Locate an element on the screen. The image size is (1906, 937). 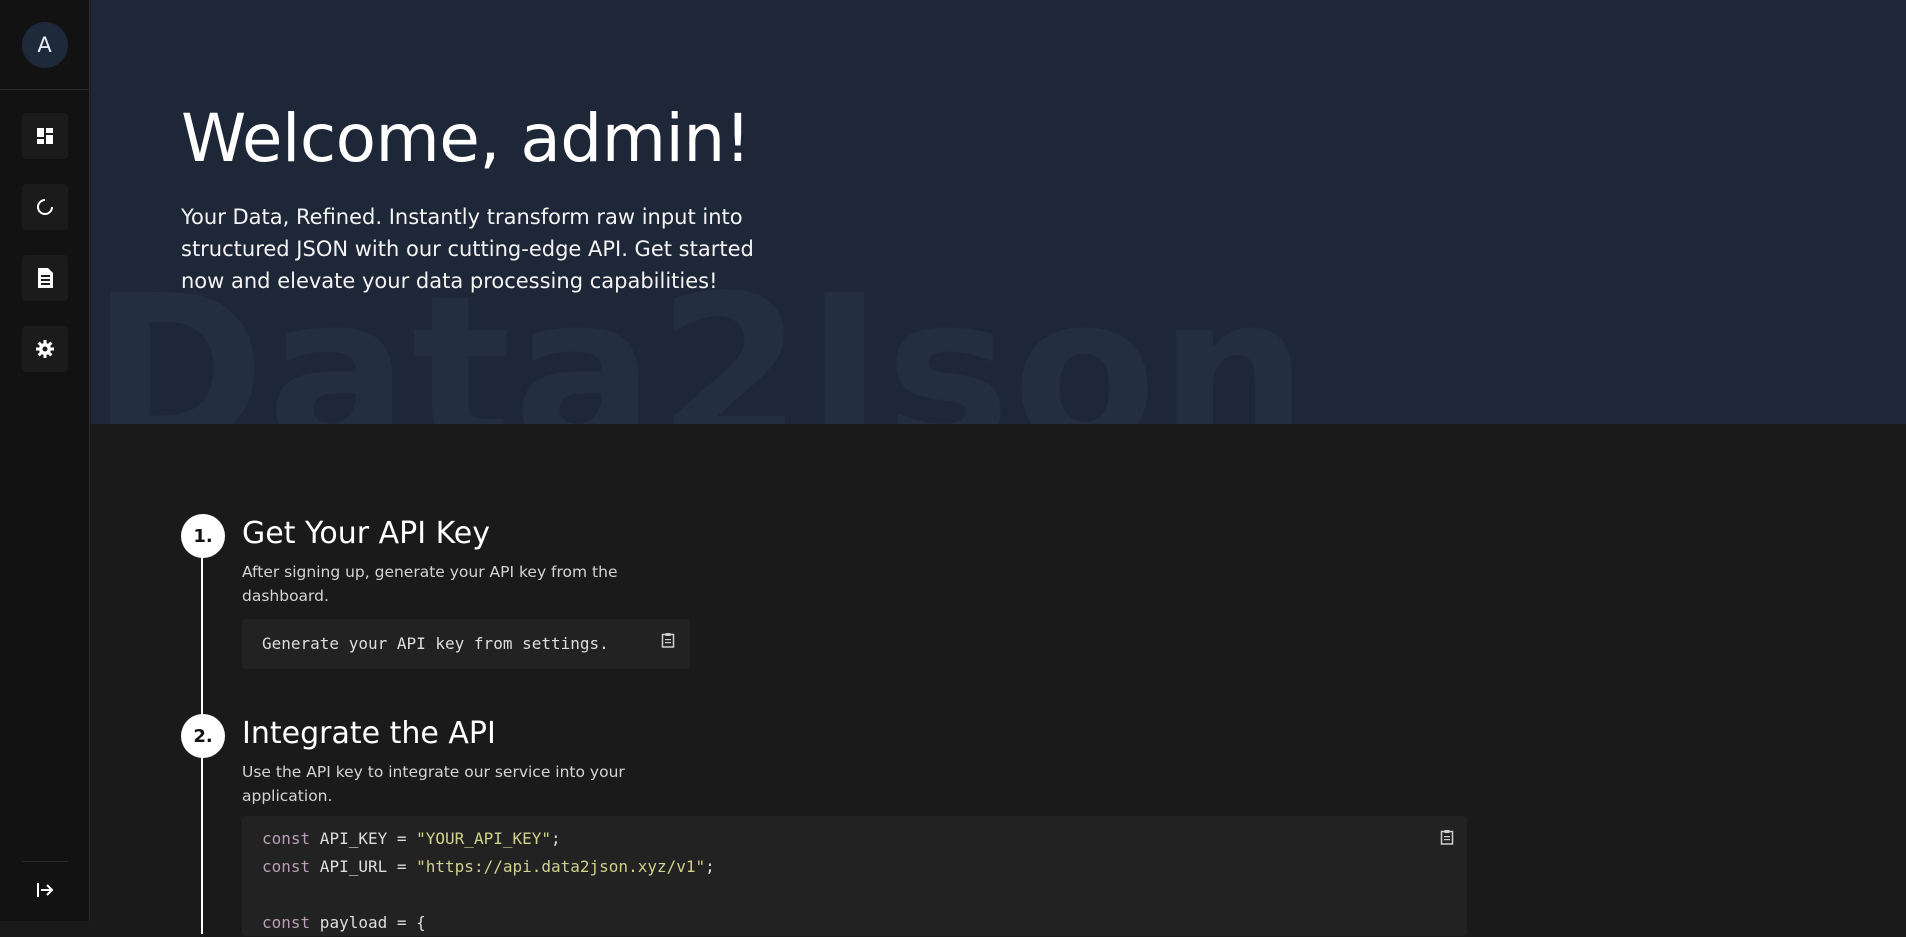
logout-button is located at coordinates (45, 892).